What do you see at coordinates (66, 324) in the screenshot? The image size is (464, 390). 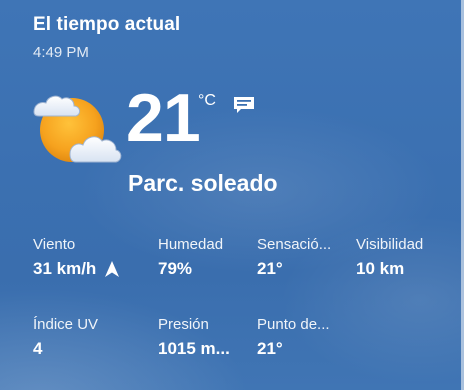 I see `metric-label: Índice UV` at bounding box center [66, 324].